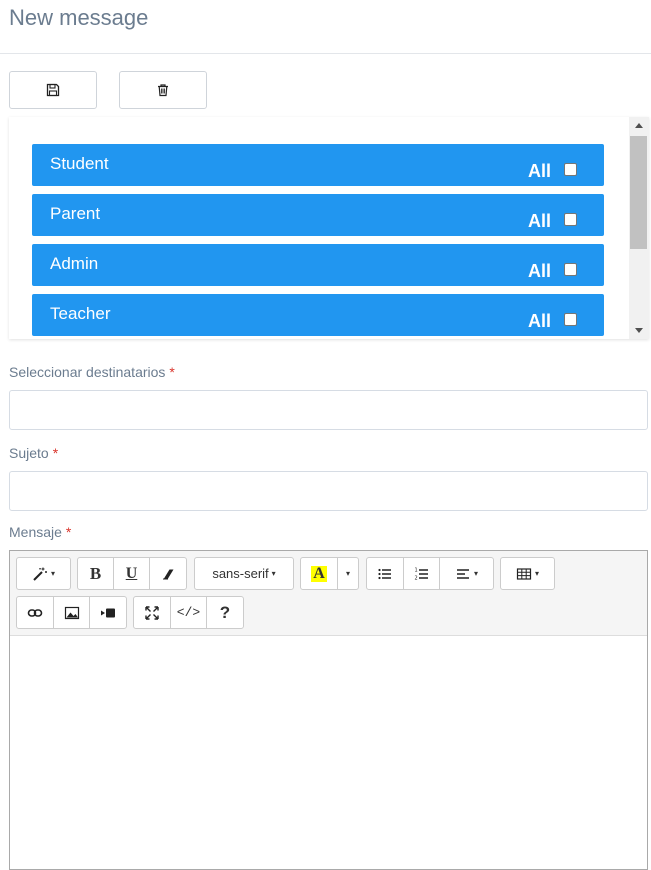 The height and width of the screenshot is (870, 651). I want to click on role-label: Admin, so click(74, 263).